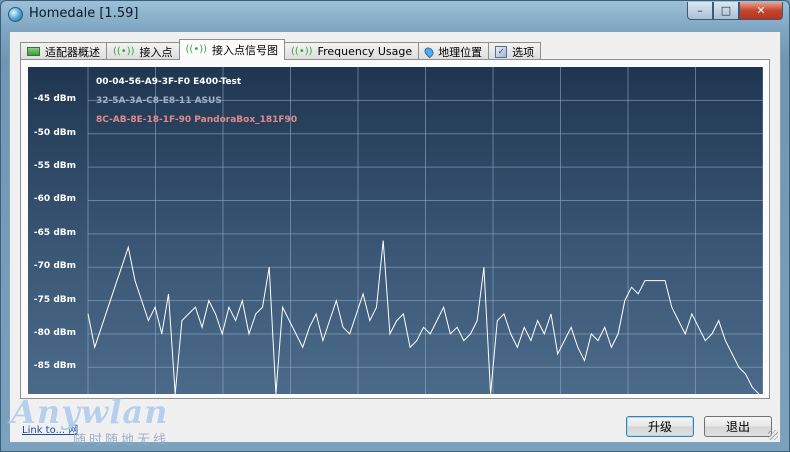 This screenshot has height=452, width=790. What do you see at coordinates (523, 52) in the screenshot?
I see `tab-label: 选项` at bounding box center [523, 52].